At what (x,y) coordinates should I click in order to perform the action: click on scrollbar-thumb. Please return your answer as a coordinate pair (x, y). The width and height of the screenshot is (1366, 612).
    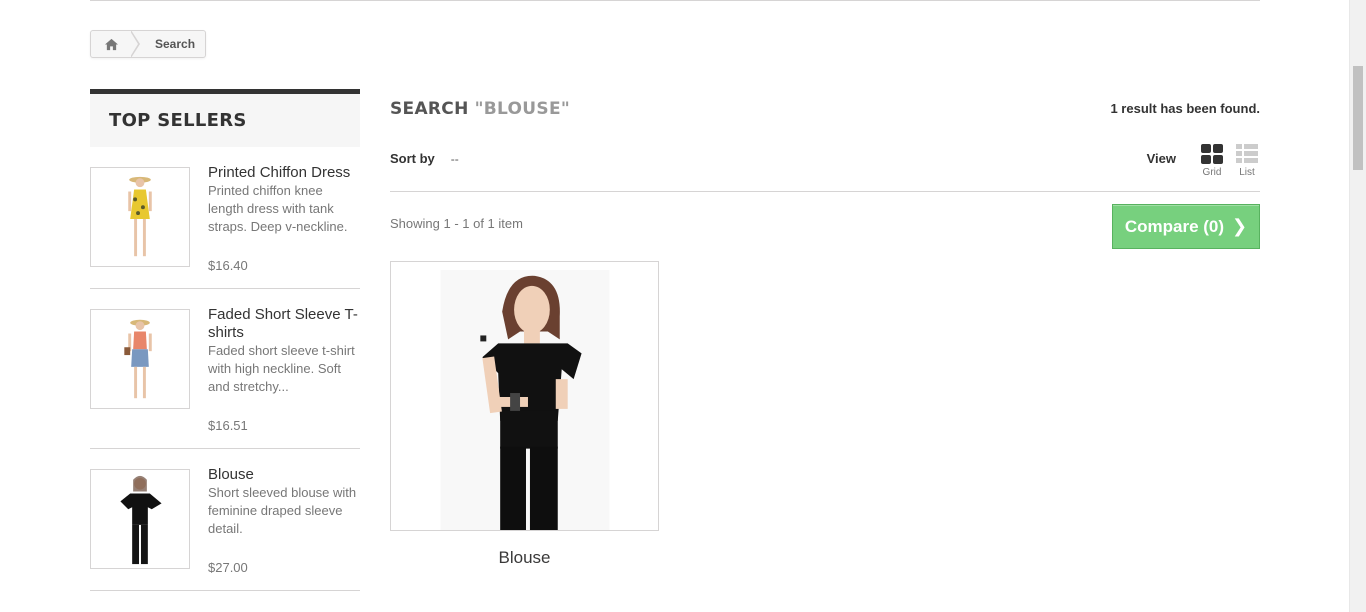
    Looking at the image, I should click on (1358, 118).